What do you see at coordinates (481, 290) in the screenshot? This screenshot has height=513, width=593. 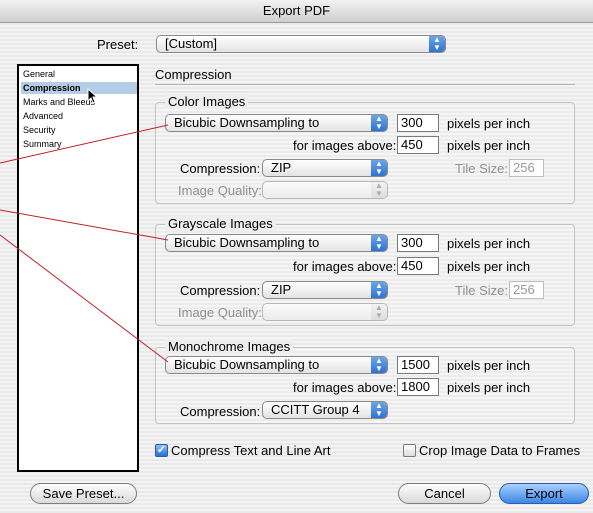 I see `grayscale-tile-size-label: Tile Size:` at bounding box center [481, 290].